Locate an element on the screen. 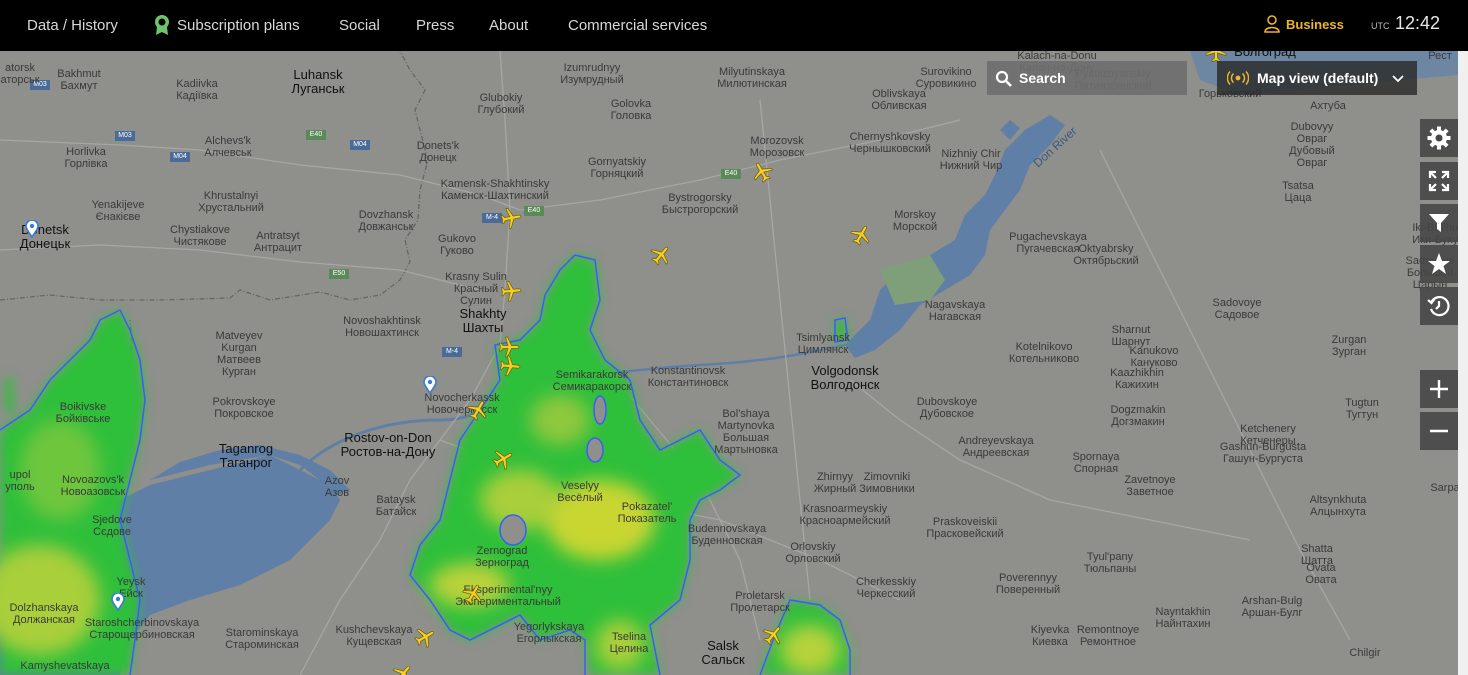 The height and width of the screenshot is (675, 1468). business-account-button: Business is located at coordinates (1304, 24).